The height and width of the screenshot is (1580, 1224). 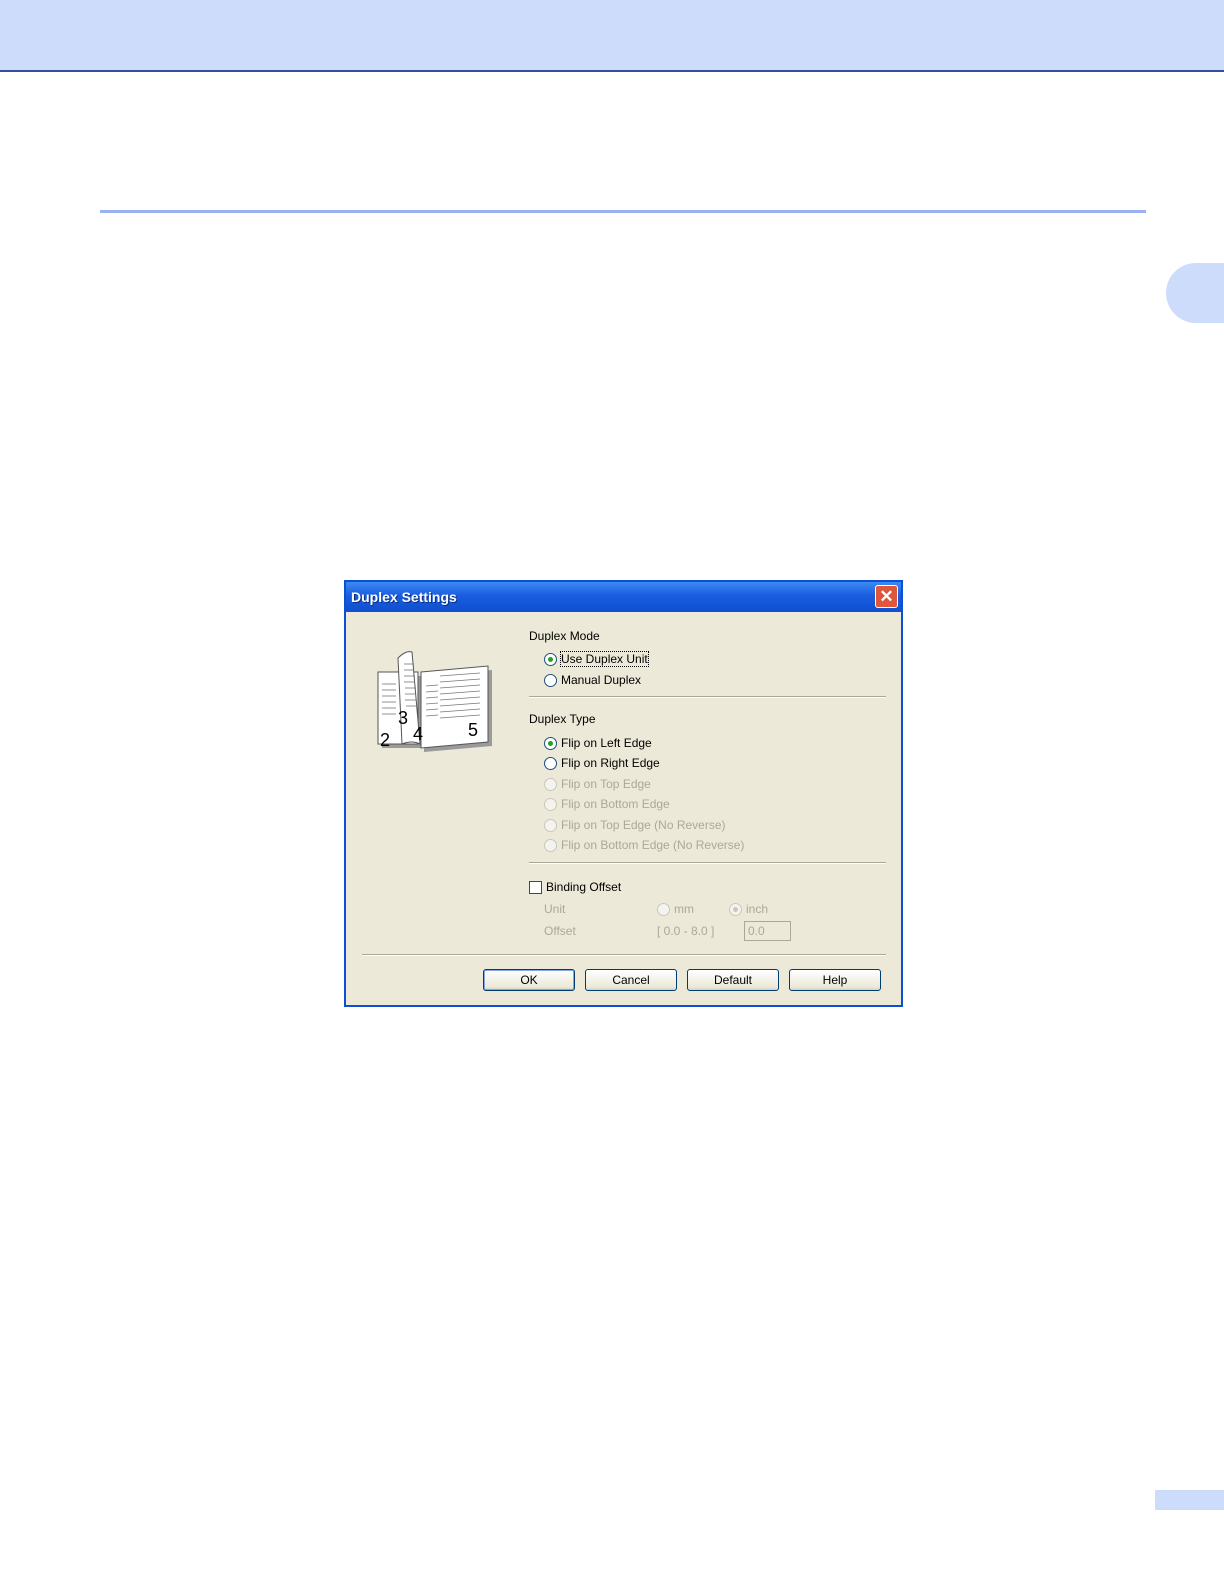 What do you see at coordinates (643, 825) in the screenshot?
I see `radio-label: Flip on Top Edge (No Reverse)` at bounding box center [643, 825].